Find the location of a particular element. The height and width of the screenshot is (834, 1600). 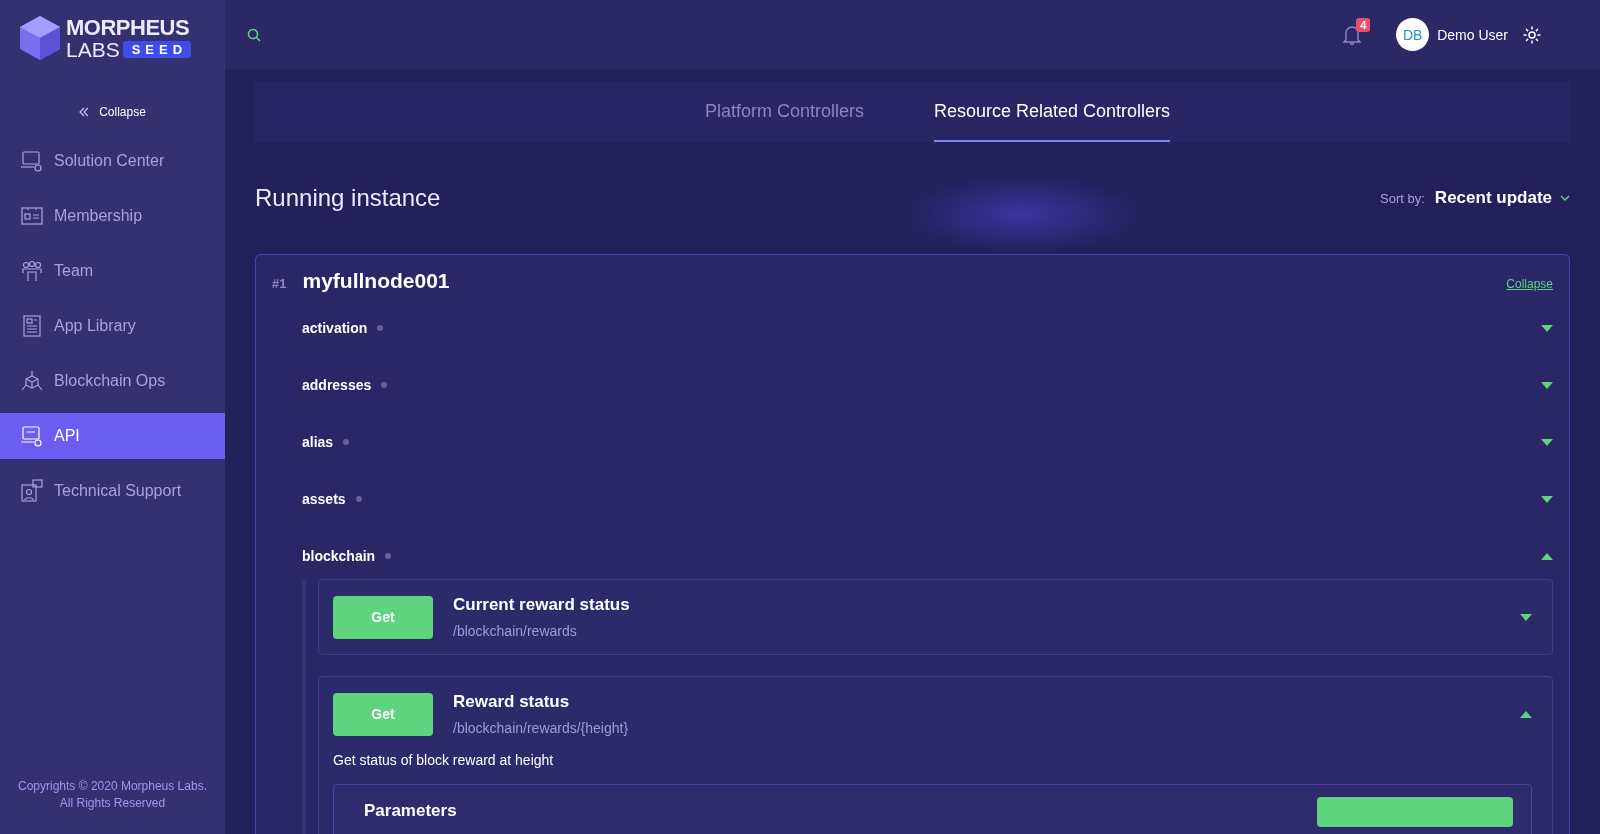

parameters-heading: Parameters is located at coordinates (410, 811).